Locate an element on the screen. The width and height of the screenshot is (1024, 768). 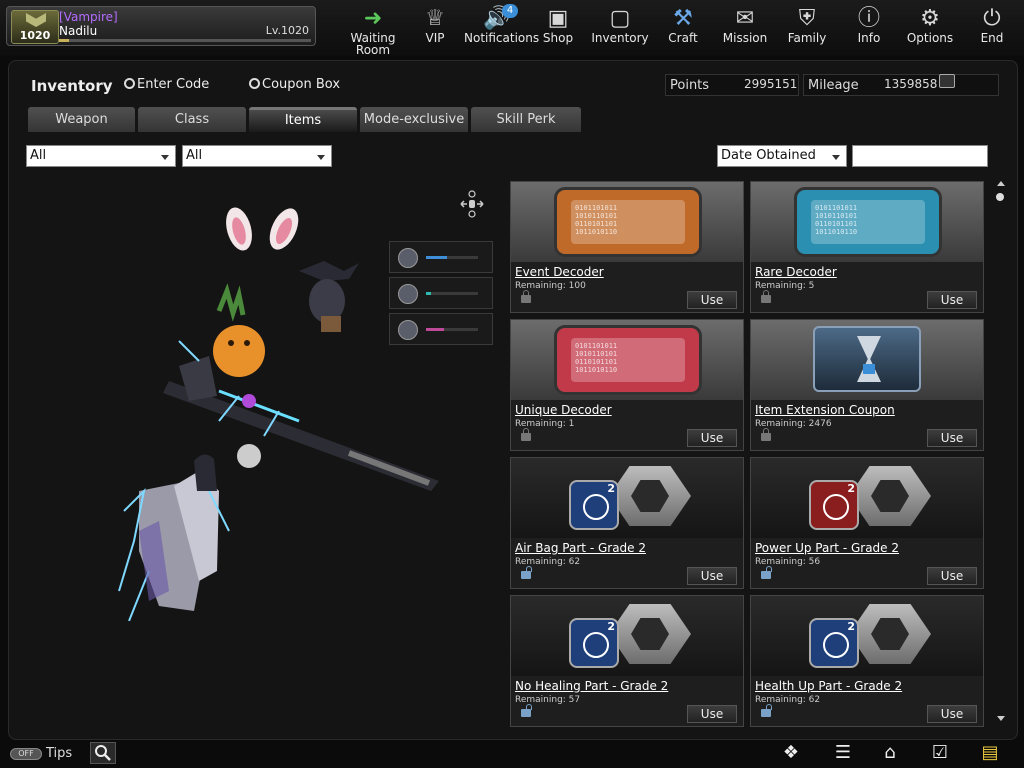
nav-label: Notifications is located at coordinates (502, 38).